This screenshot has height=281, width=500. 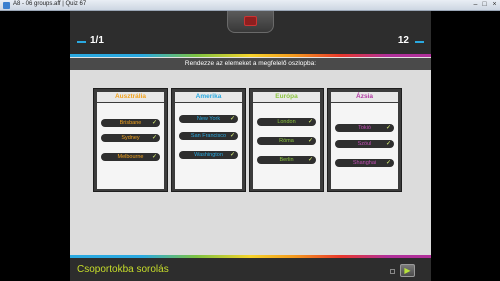 I want to click on draggable-item: Sydney ✓, so click(x=130, y=138).